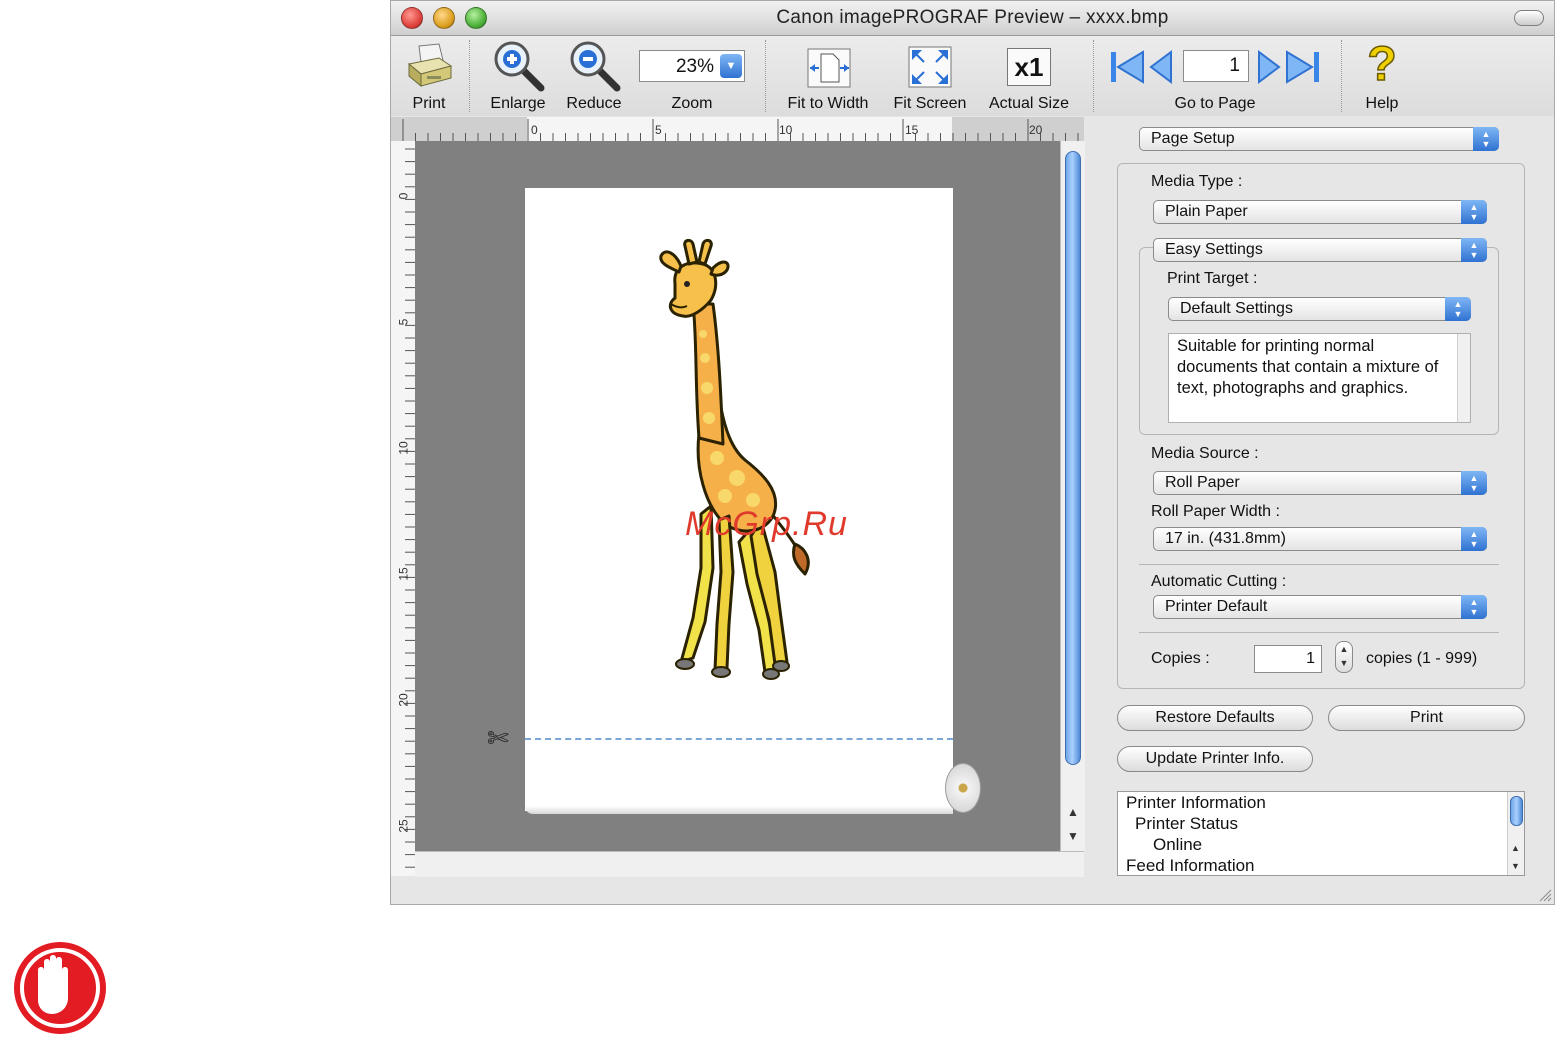 The width and height of the screenshot is (1555, 1042). What do you see at coordinates (1463, 378) in the screenshot?
I see `description-scrollbar` at bounding box center [1463, 378].